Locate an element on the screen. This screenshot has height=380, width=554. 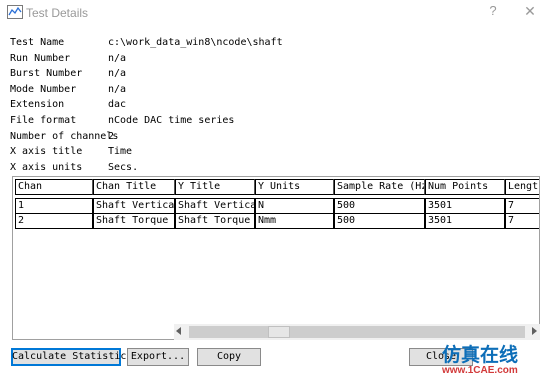
table-cell: 1 is located at coordinates (54, 206).